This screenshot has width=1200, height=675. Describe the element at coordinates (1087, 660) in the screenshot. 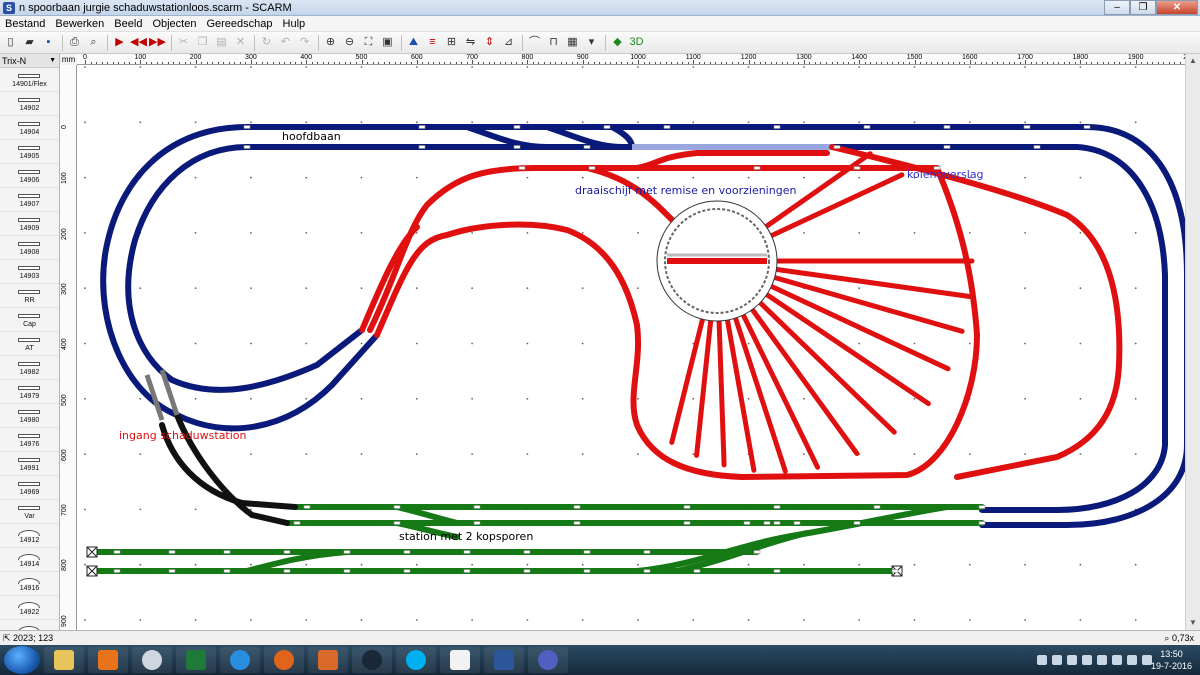

I see `tray-network-icon` at that location.